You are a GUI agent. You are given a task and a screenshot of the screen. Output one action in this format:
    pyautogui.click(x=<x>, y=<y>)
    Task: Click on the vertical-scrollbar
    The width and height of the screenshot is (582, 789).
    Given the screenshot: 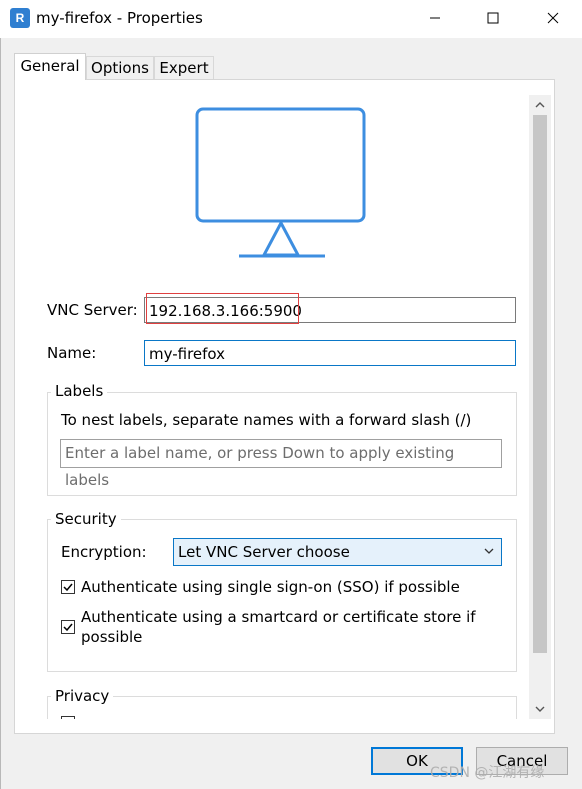 What is the action you would take?
    pyautogui.click(x=540, y=407)
    